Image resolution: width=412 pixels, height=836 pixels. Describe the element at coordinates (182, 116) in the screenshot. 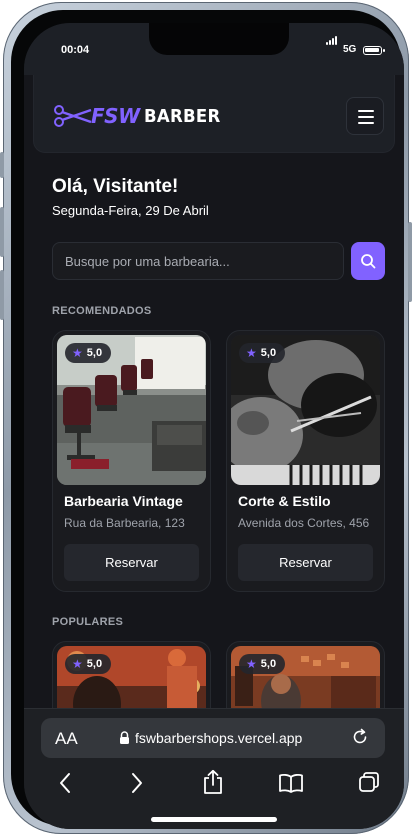

I see `logo-suffix: BARBER` at that location.